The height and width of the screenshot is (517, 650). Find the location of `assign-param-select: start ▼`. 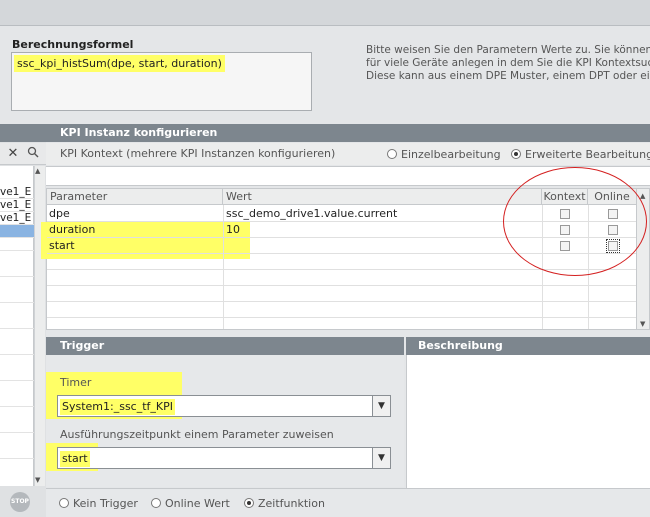

assign-param-select: start ▼ is located at coordinates (224, 458).